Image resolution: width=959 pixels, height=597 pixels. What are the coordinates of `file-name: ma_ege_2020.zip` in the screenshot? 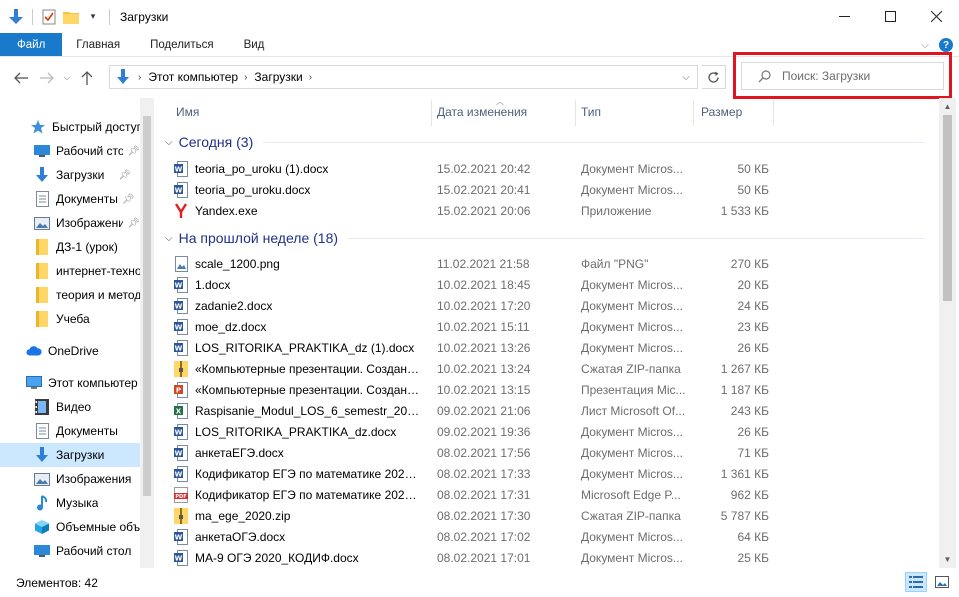 It's located at (243, 515).